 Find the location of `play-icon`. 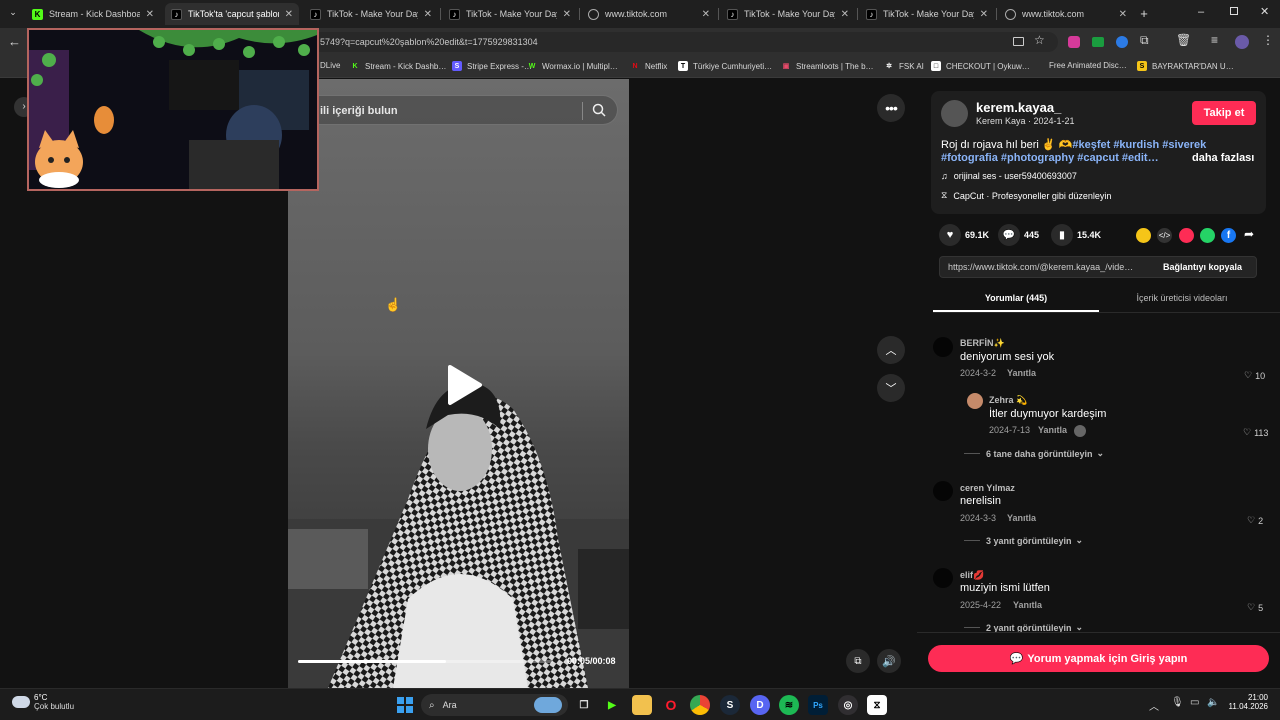

play-icon is located at coordinates (464, 385).